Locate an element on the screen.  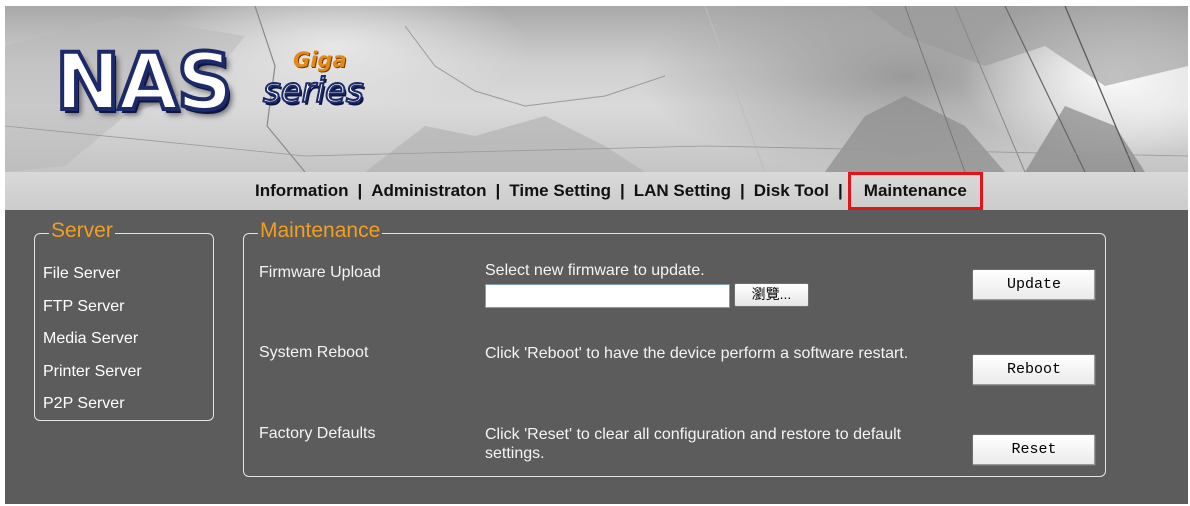
nav-item-maintenance: Maintenance is located at coordinates (915, 191).